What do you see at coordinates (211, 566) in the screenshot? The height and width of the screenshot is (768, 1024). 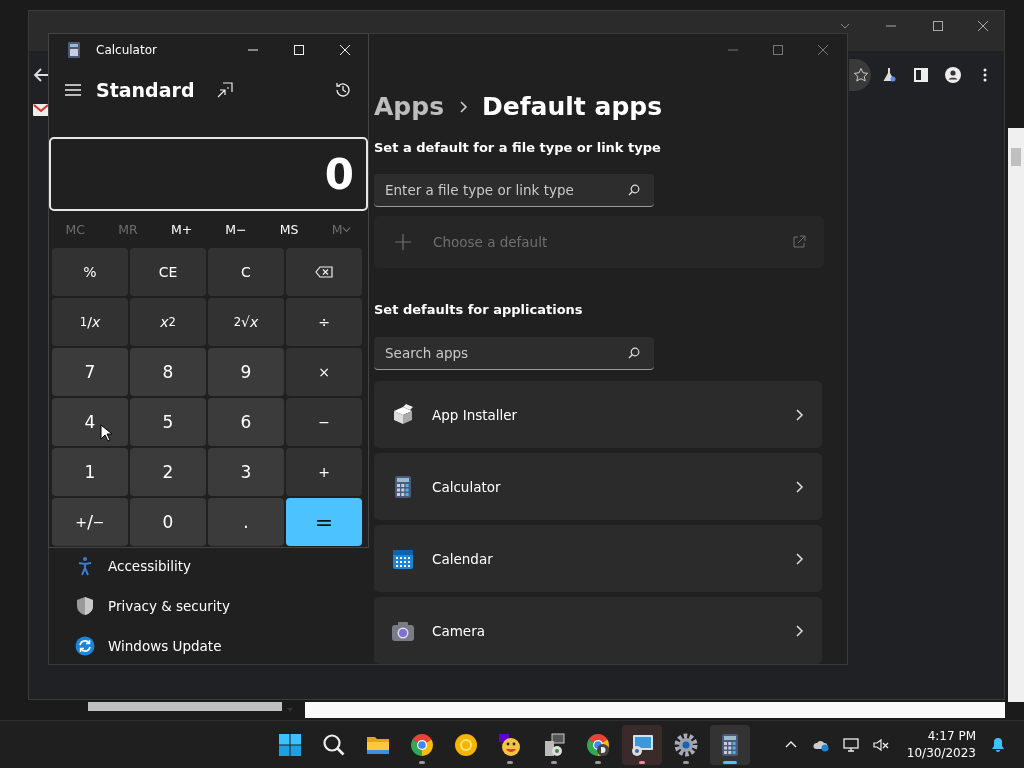 I see `sidebar-item: Accessibility` at bounding box center [211, 566].